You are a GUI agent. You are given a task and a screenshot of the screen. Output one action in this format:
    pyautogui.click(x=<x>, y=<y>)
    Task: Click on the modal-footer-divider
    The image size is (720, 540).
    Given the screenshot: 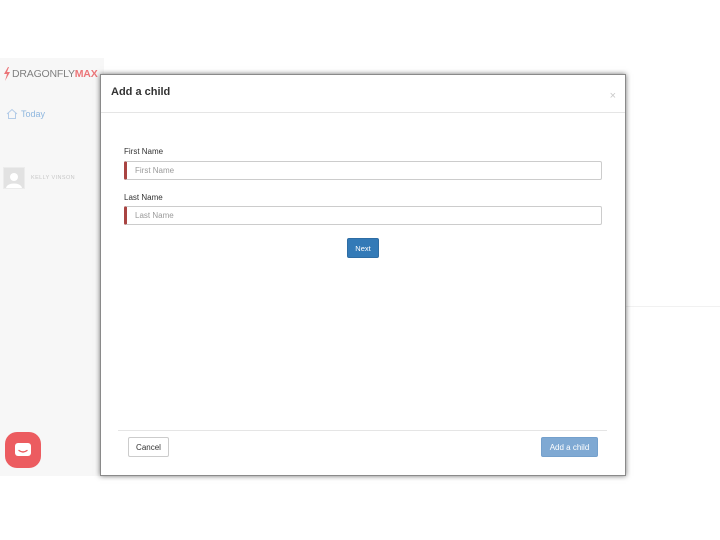 What is the action you would take?
    pyautogui.click(x=362, y=430)
    